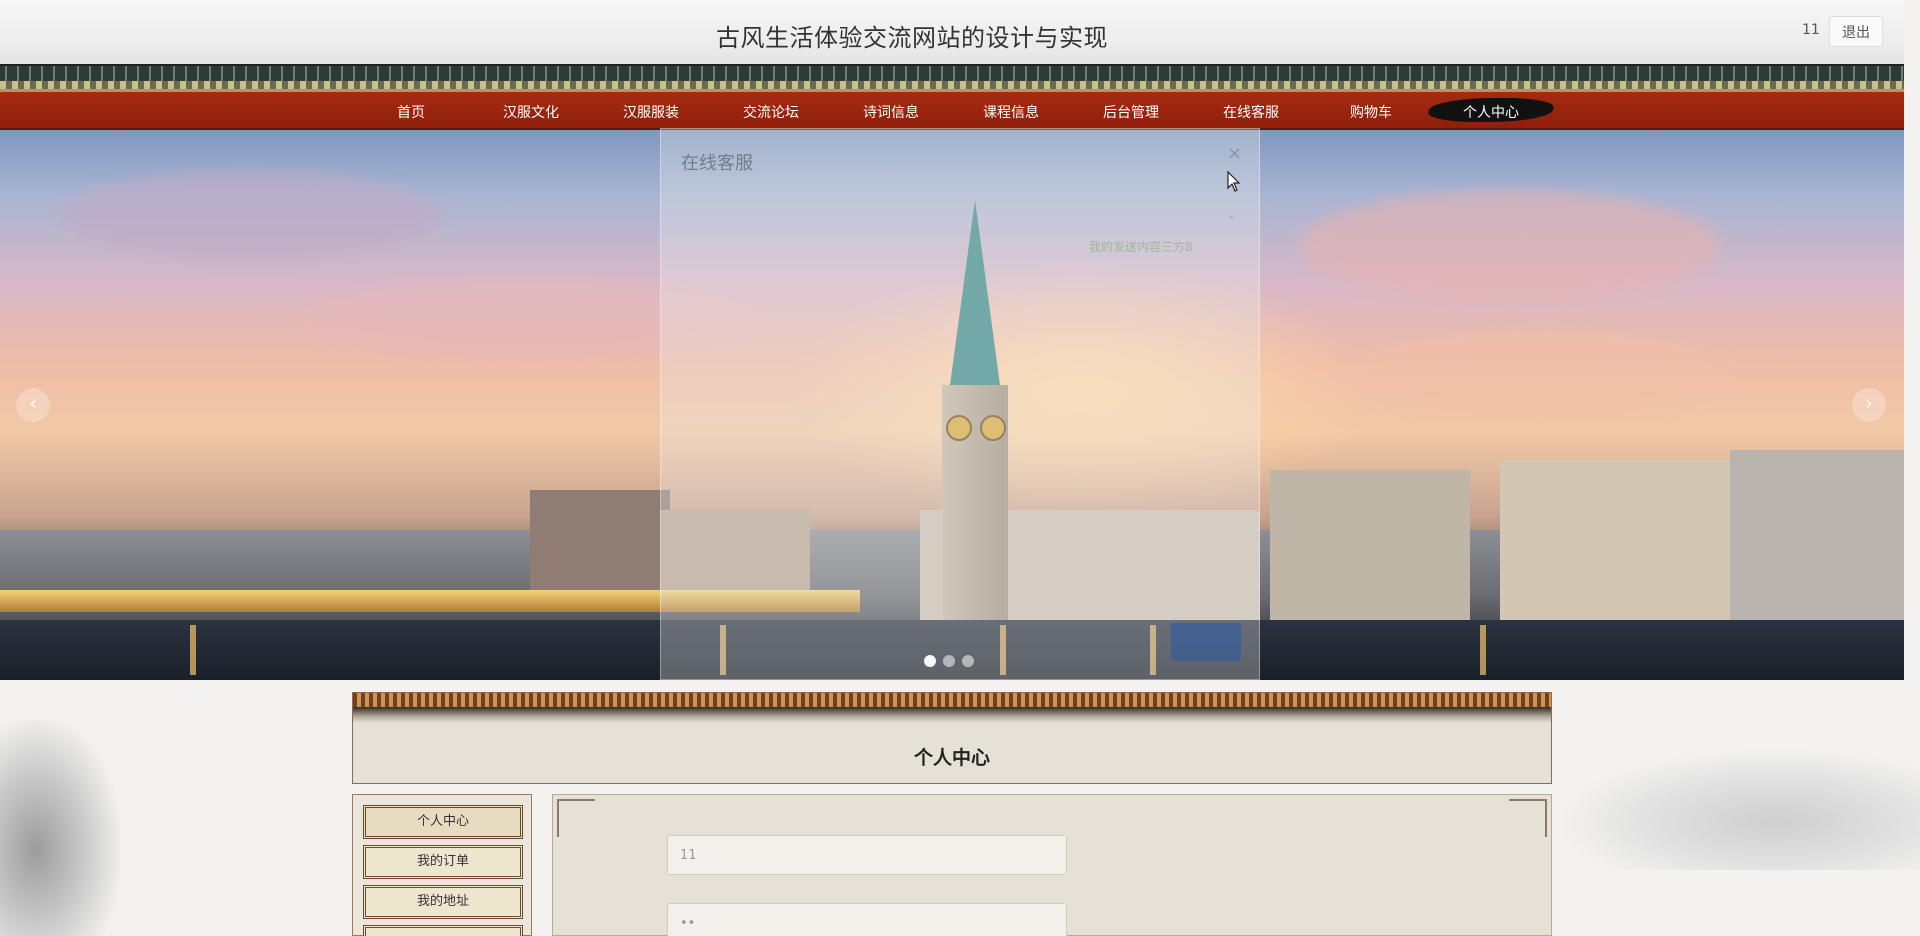 The width and height of the screenshot is (1920, 936). I want to click on section-title: 个人中心, so click(951, 758).